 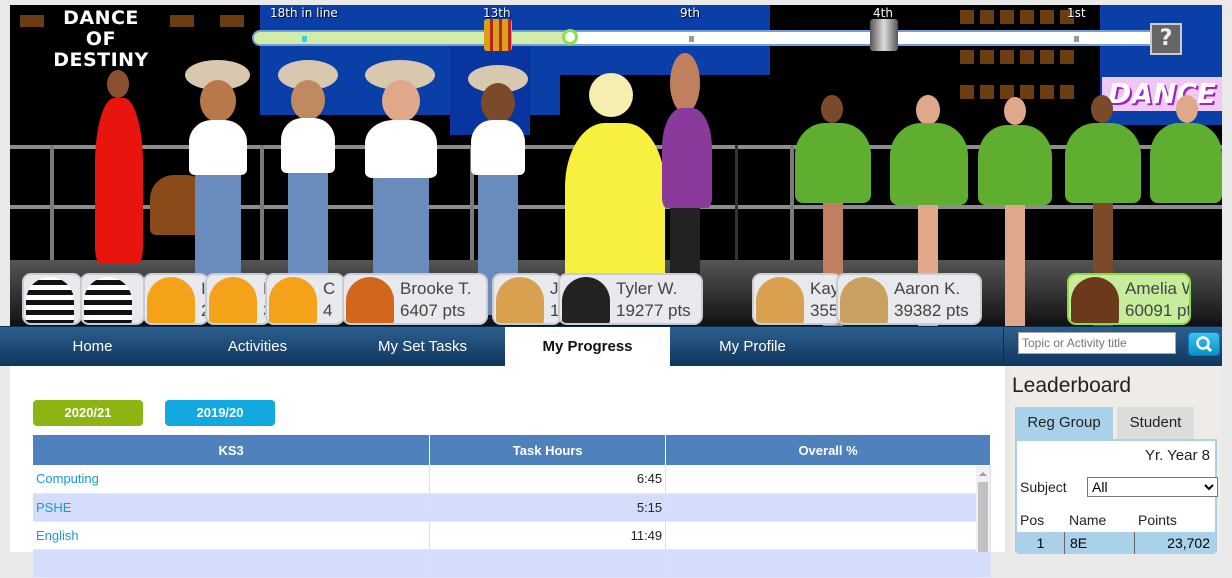 What do you see at coordinates (329, 288) in the screenshot?
I see `player-name: C` at bounding box center [329, 288].